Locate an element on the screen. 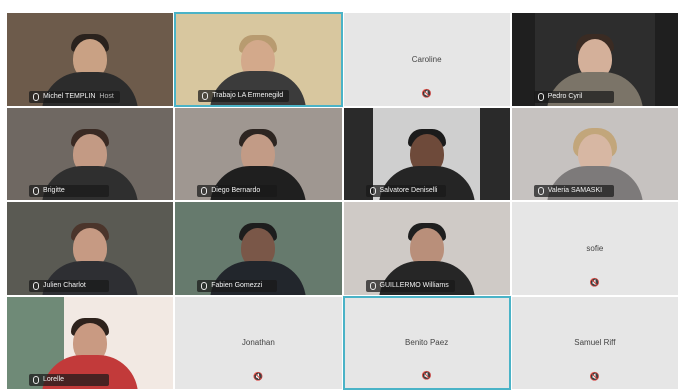  participant-namebar: Trabajo LA Ermenegild is located at coordinates (244, 95).